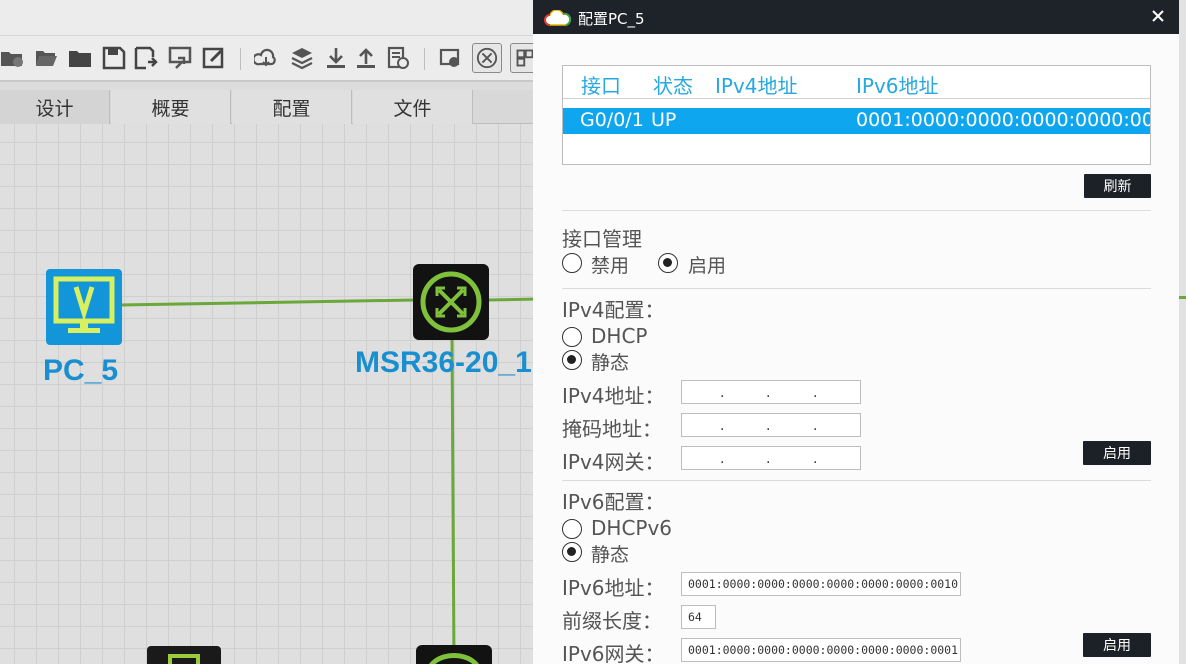 This screenshot has height=664, width=1186. What do you see at coordinates (55, 107) in the screenshot?
I see `tab-design: 设计` at bounding box center [55, 107].